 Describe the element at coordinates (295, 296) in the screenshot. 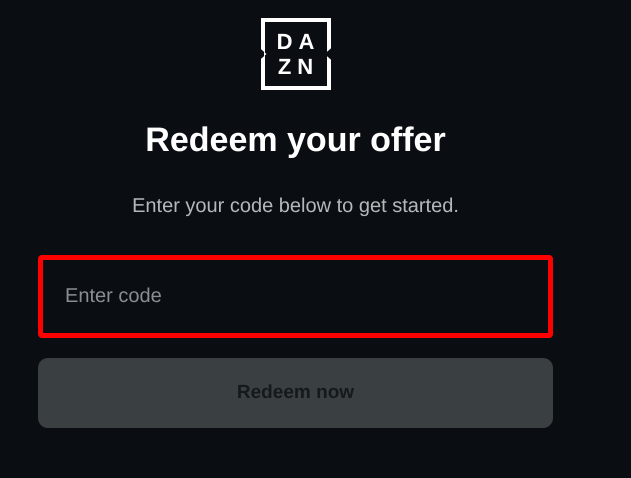

I see `code-input-field: Enter code` at that location.